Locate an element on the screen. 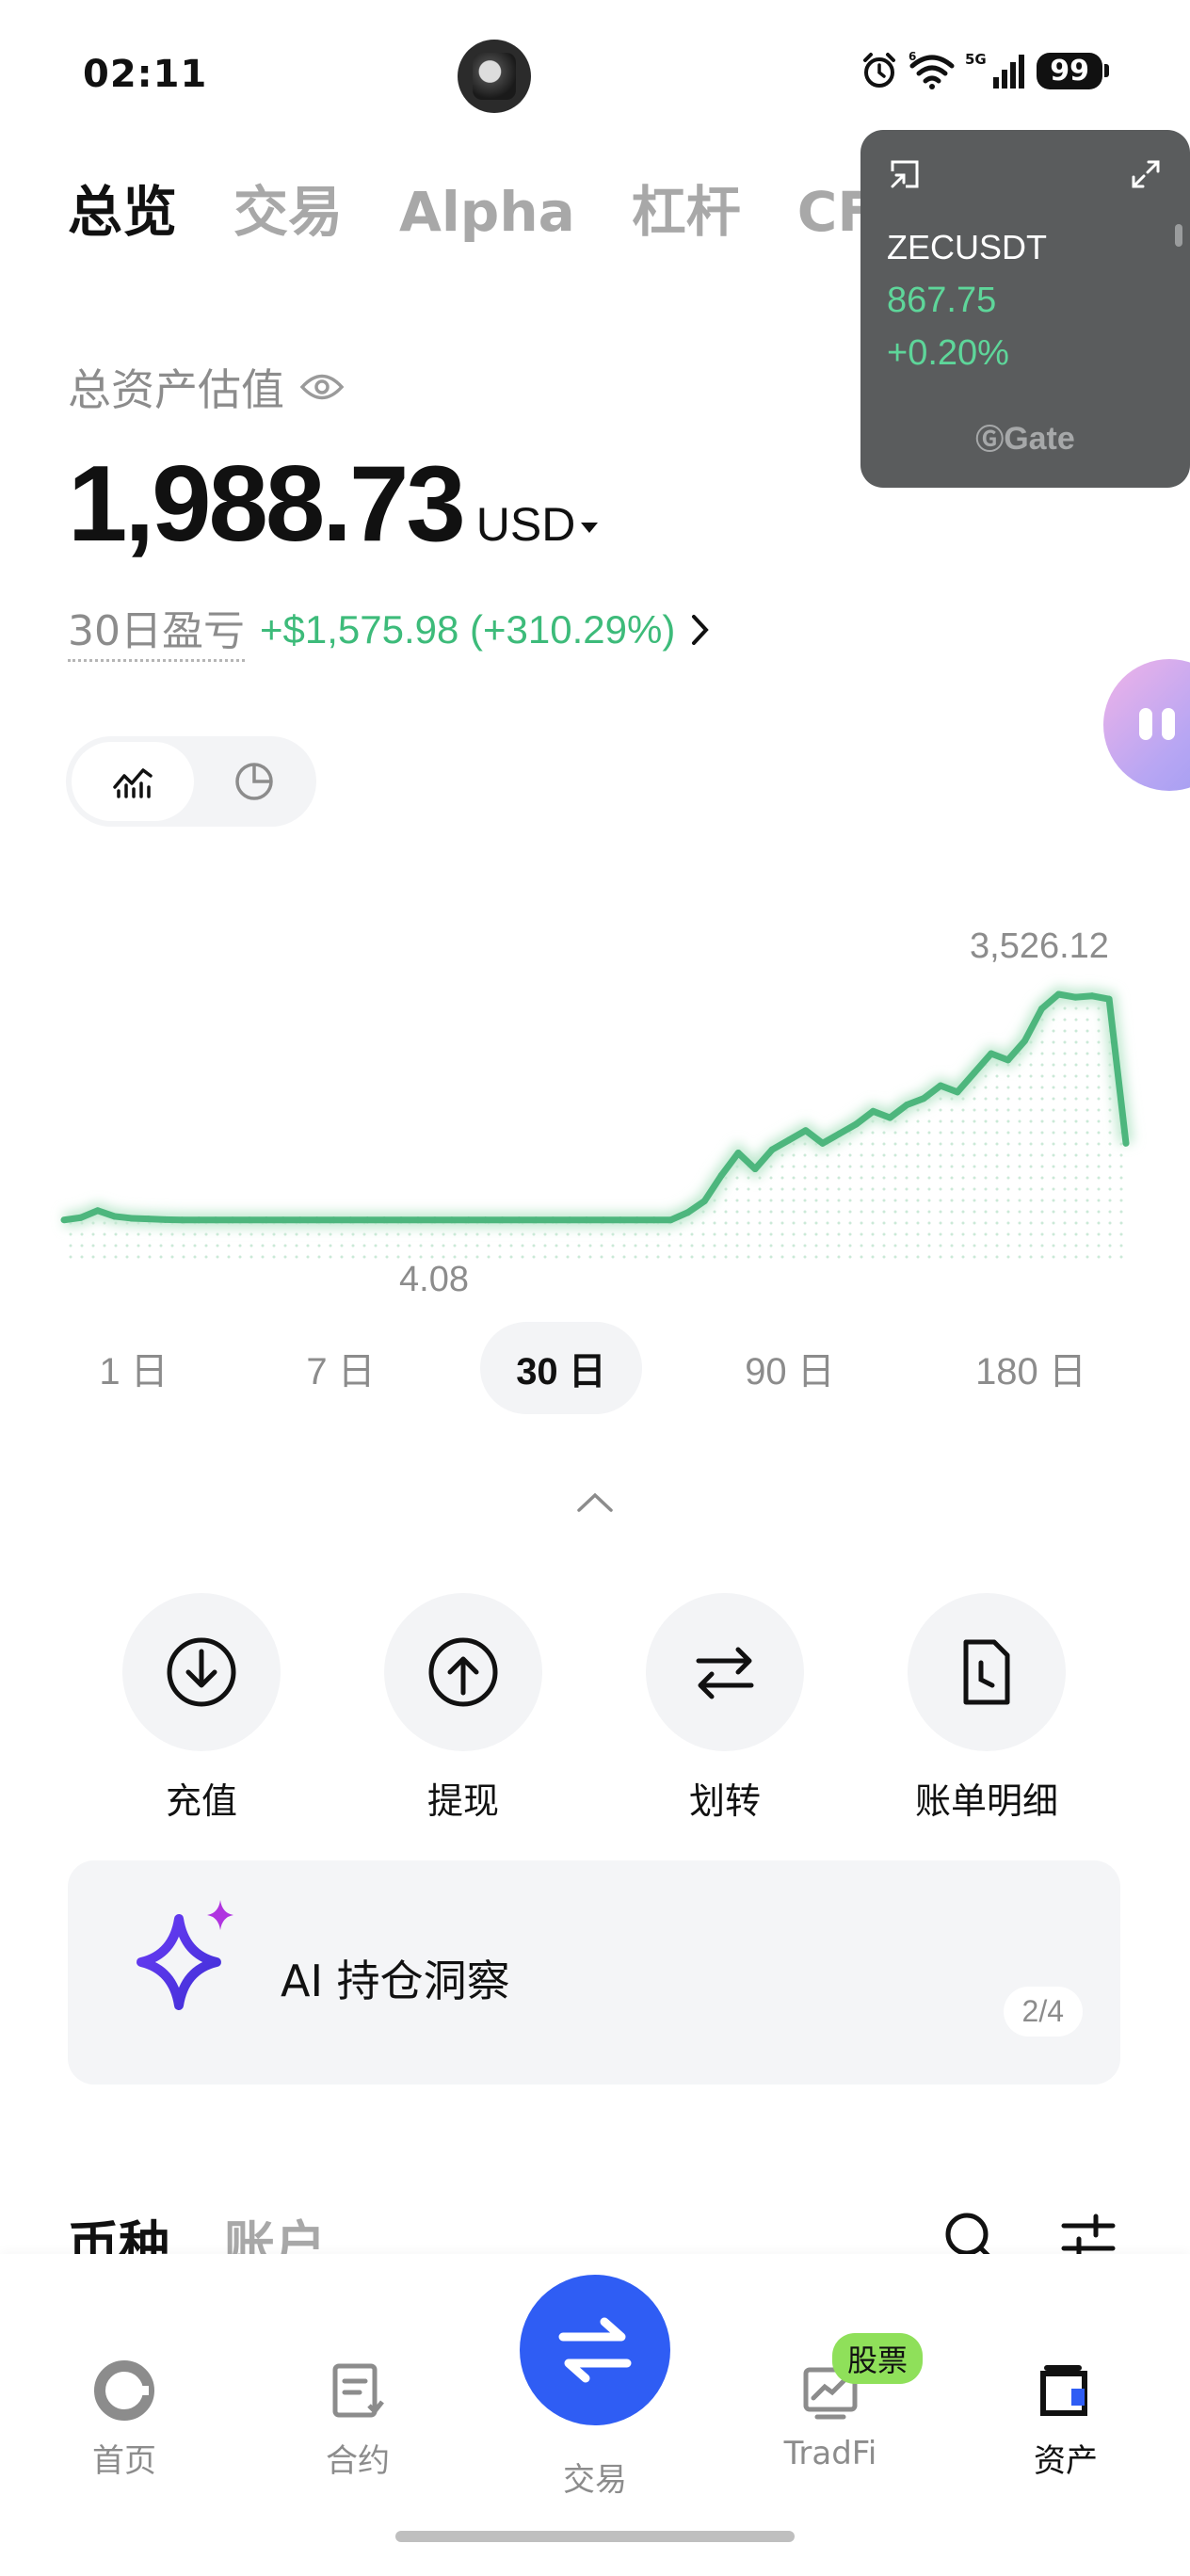 The image size is (1190, 2576). widget-brand-logo: ⒼGate is located at coordinates (1025, 439).